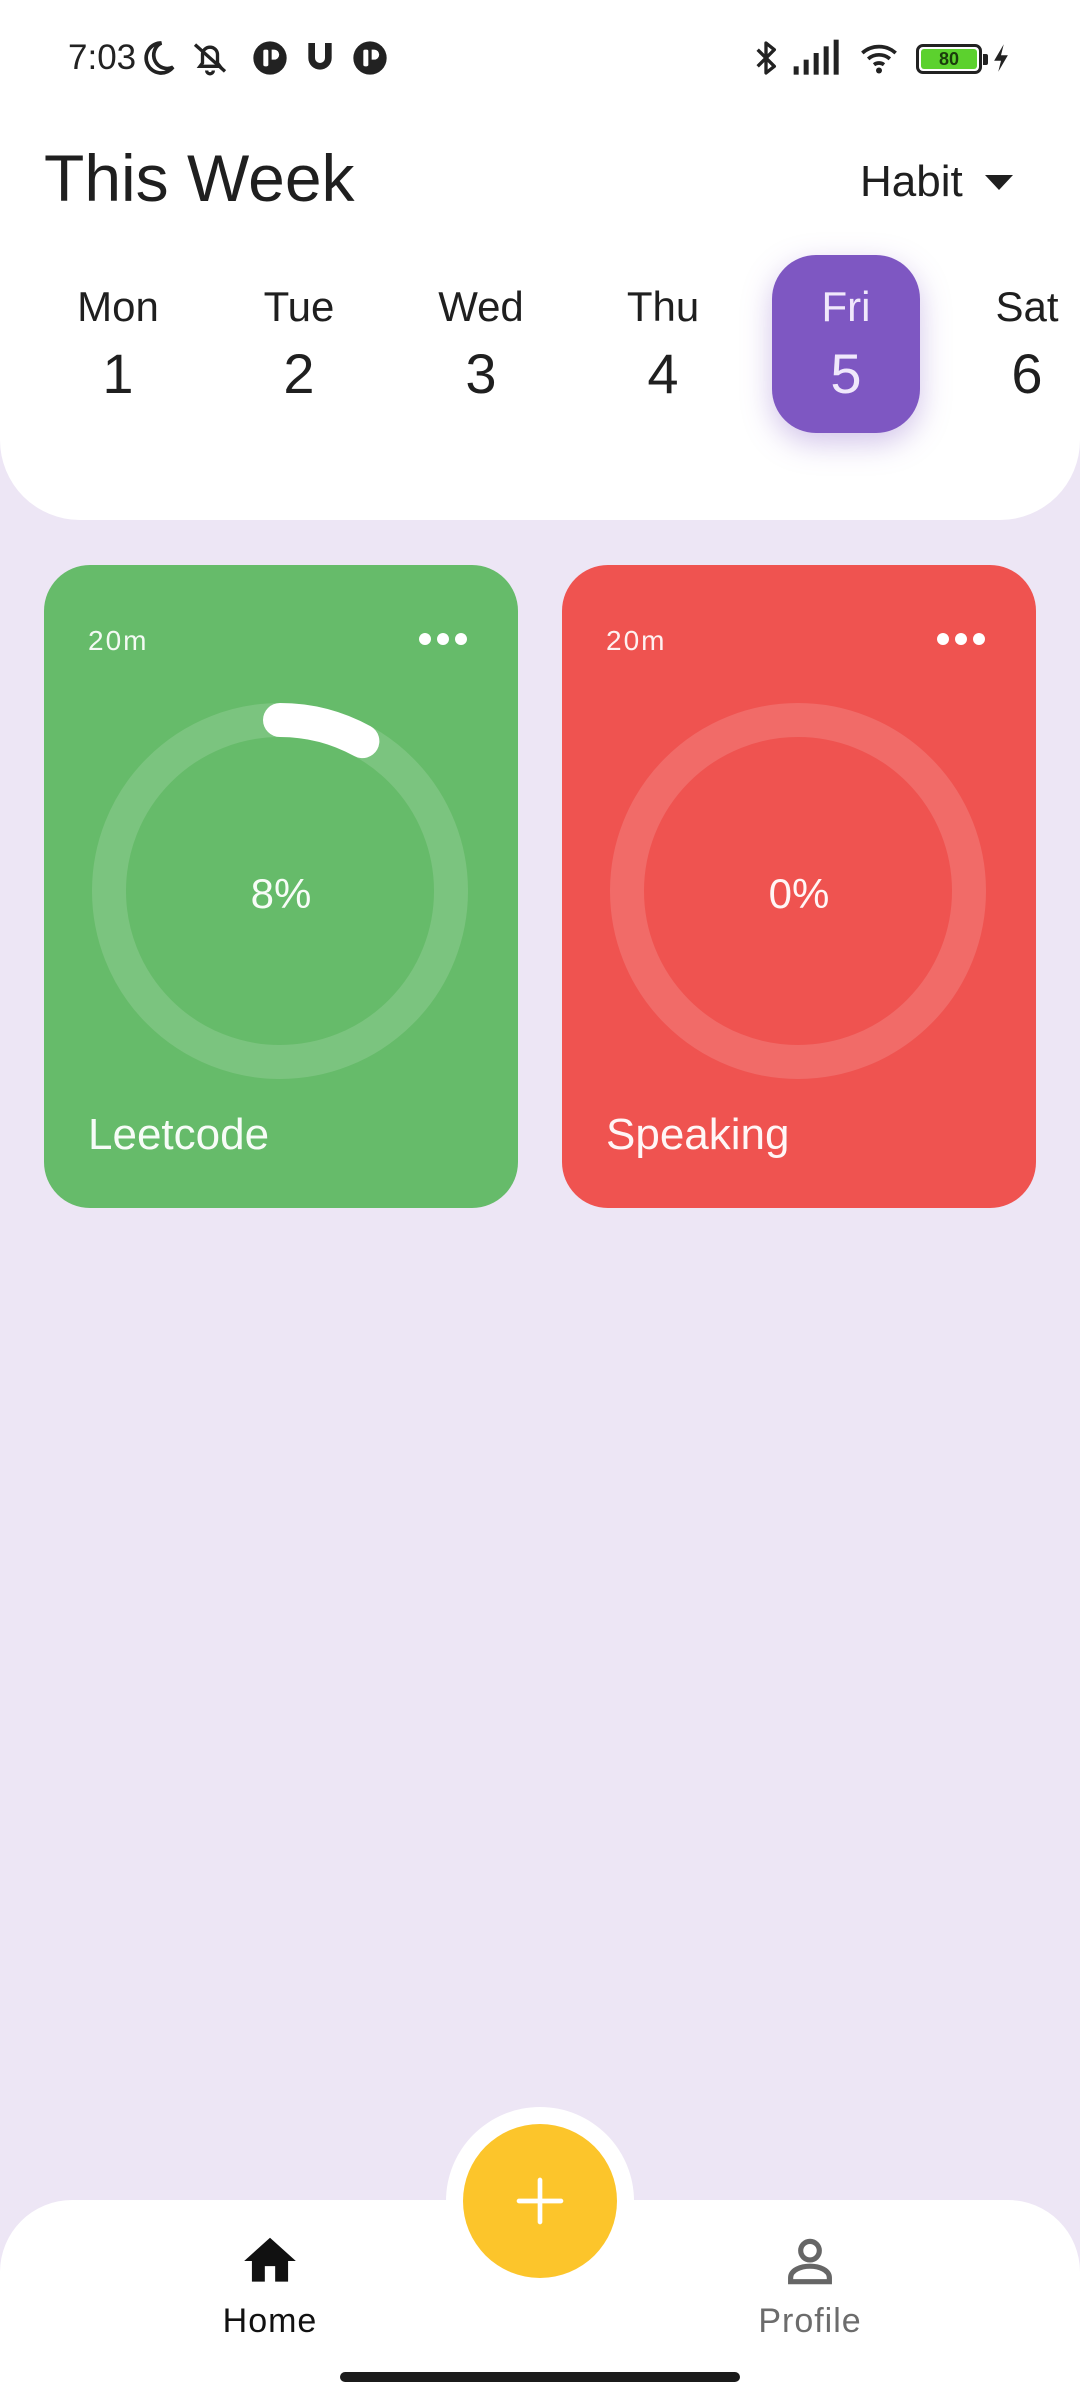 Image resolution: width=1080 pixels, height=2400 pixels. What do you see at coordinates (810, 2285) in the screenshot?
I see `nav-profile: Profile` at bounding box center [810, 2285].